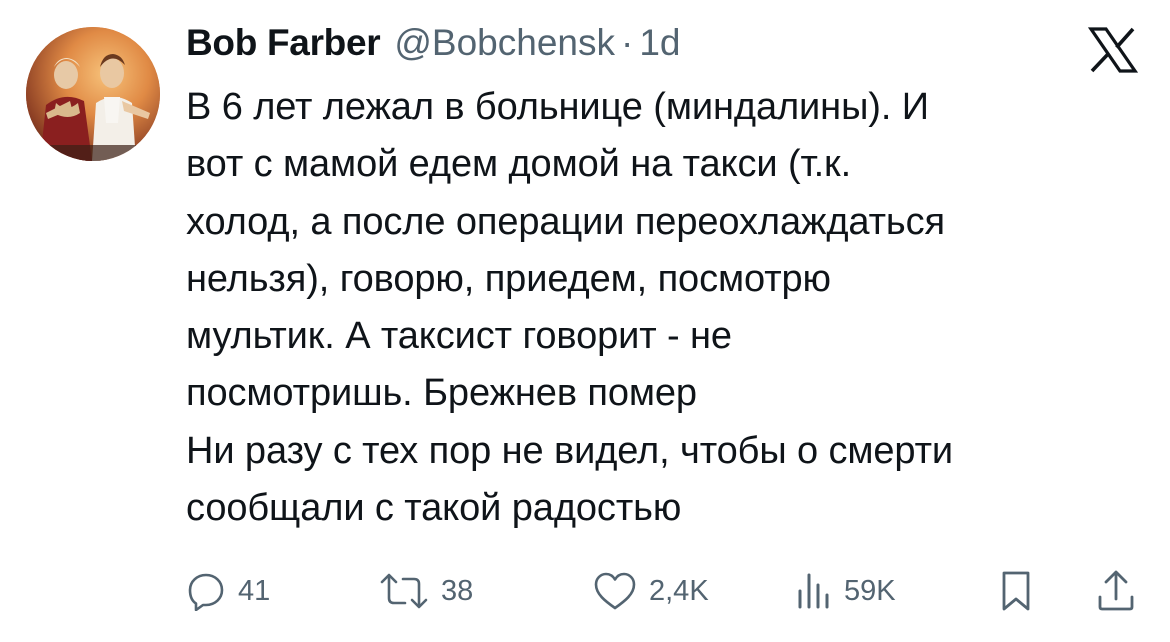 The width and height of the screenshot is (1170, 642). Describe the element at coordinates (457, 590) in the screenshot. I see `repost-count: 38` at that location.